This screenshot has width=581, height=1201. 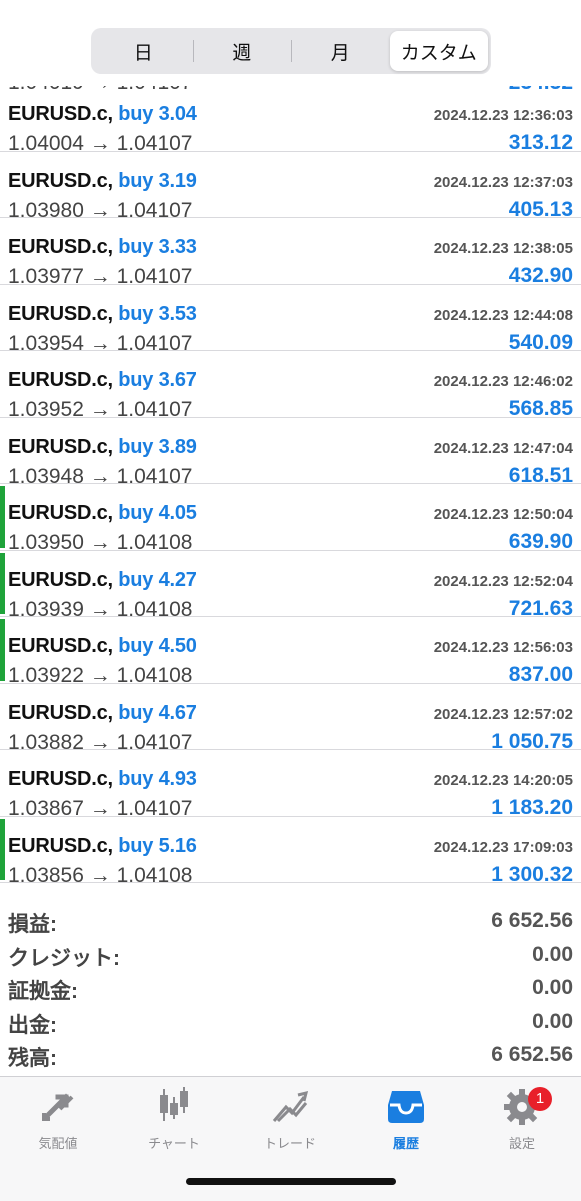 What do you see at coordinates (174, 1104) in the screenshot?
I see `candlestick-chart-icon` at bounding box center [174, 1104].